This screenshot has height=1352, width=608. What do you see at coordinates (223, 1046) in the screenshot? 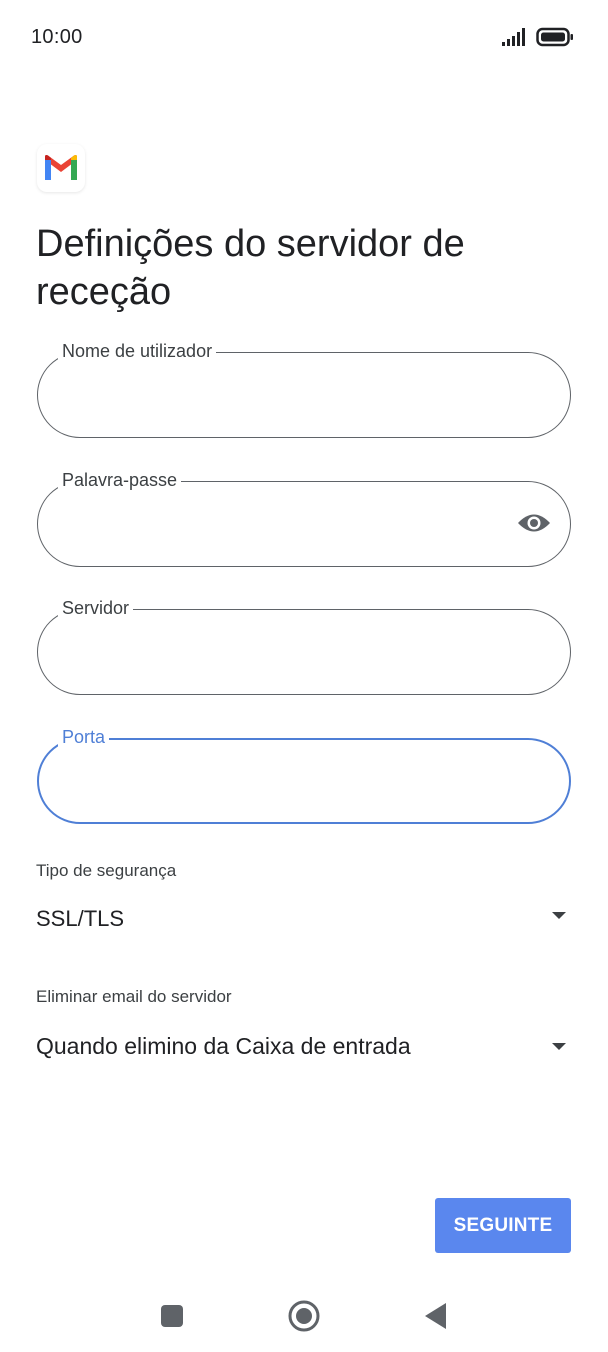
I see `delete-email-value: Quando elimino da Caixa de entrada` at bounding box center [223, 1046].